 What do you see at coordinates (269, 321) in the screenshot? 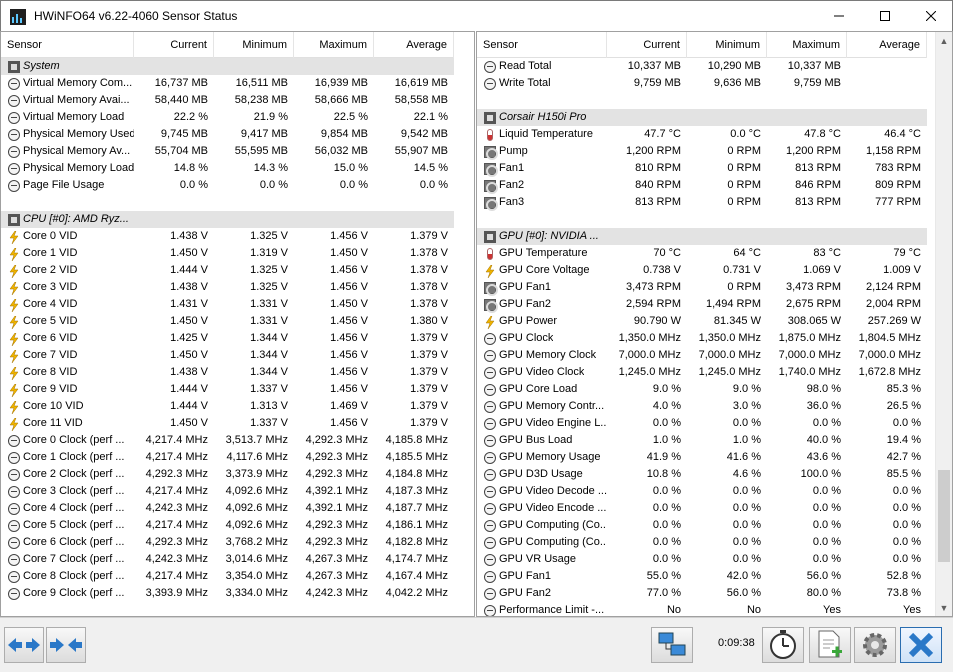
I see `minimum-value: 1.331 V` at bounding box center [269, 321].